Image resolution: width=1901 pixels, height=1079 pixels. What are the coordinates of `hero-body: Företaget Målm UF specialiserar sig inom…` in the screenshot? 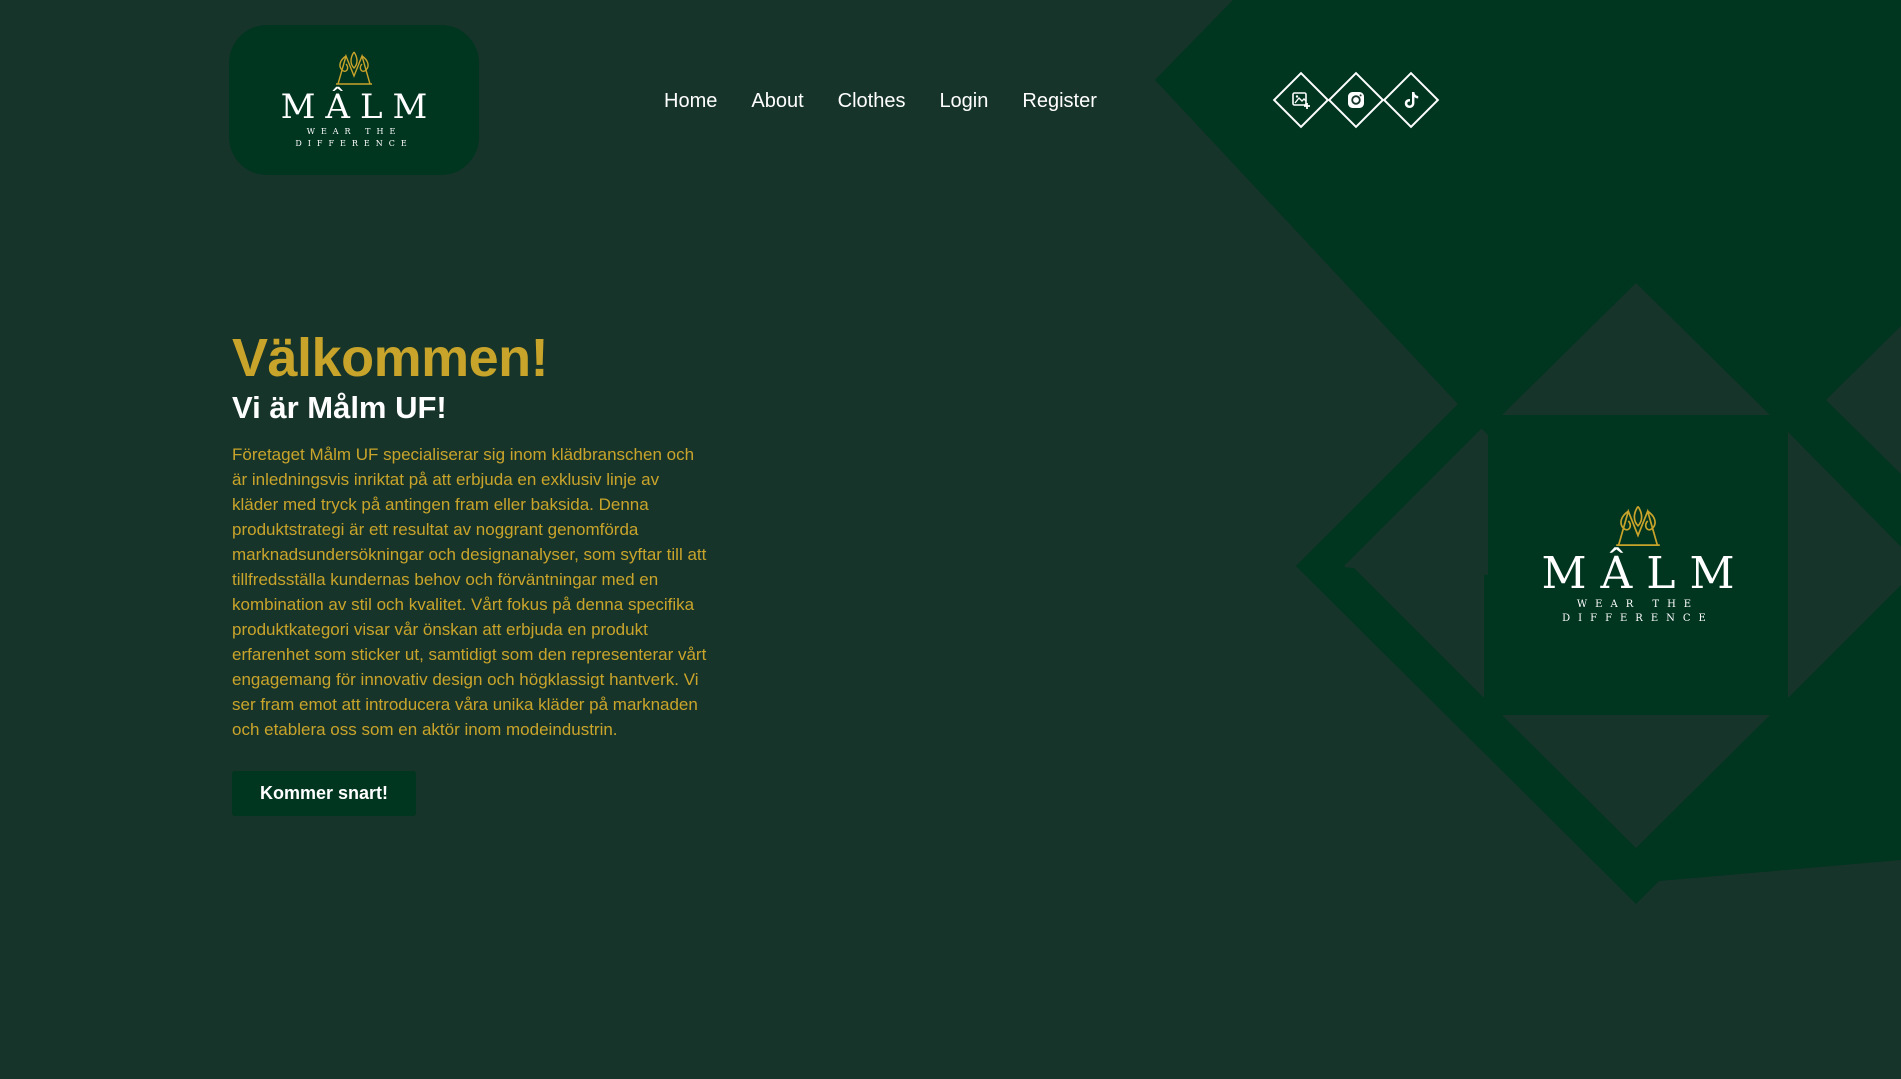 It's located at (469, 592).